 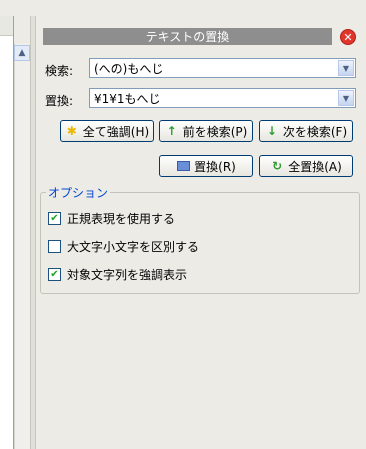 What do you see at coordinates (133, 247) in the screenshot?
I see `option-case-sensitive-label: 大文字小文字を区別する` at bounding box center [133, 247].